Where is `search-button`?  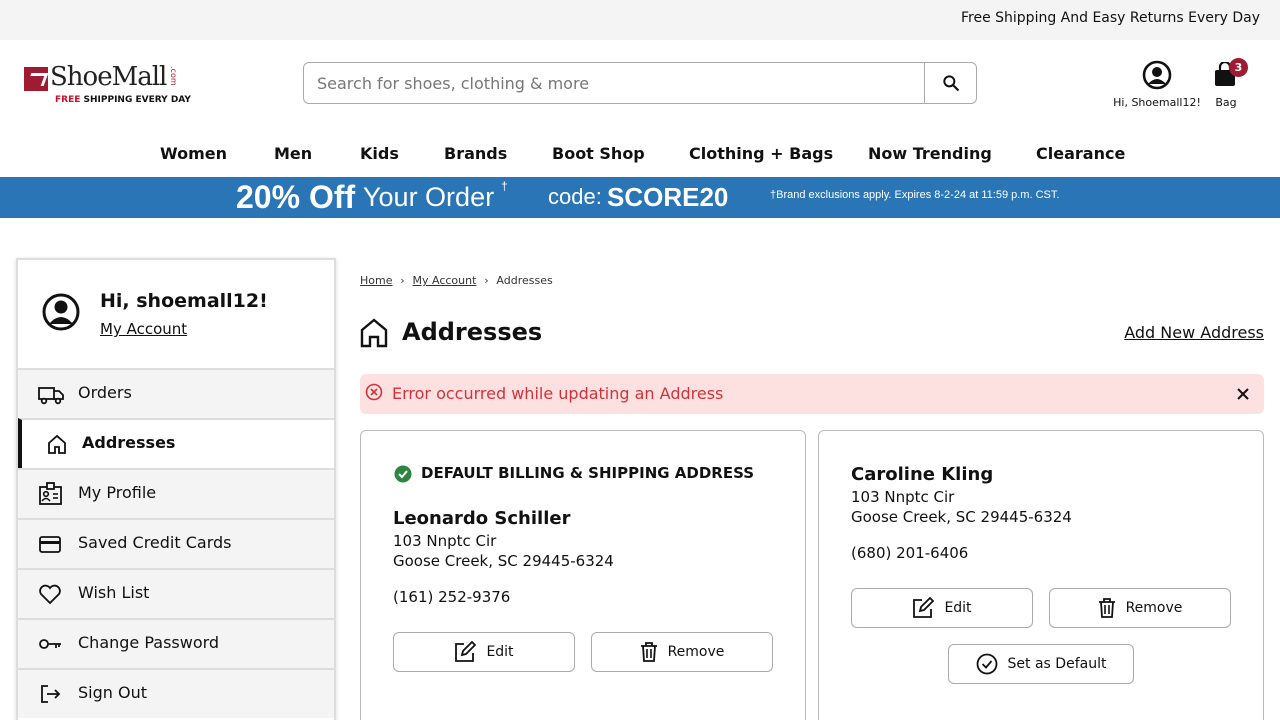
search-button is located at coordinates (950, 83).